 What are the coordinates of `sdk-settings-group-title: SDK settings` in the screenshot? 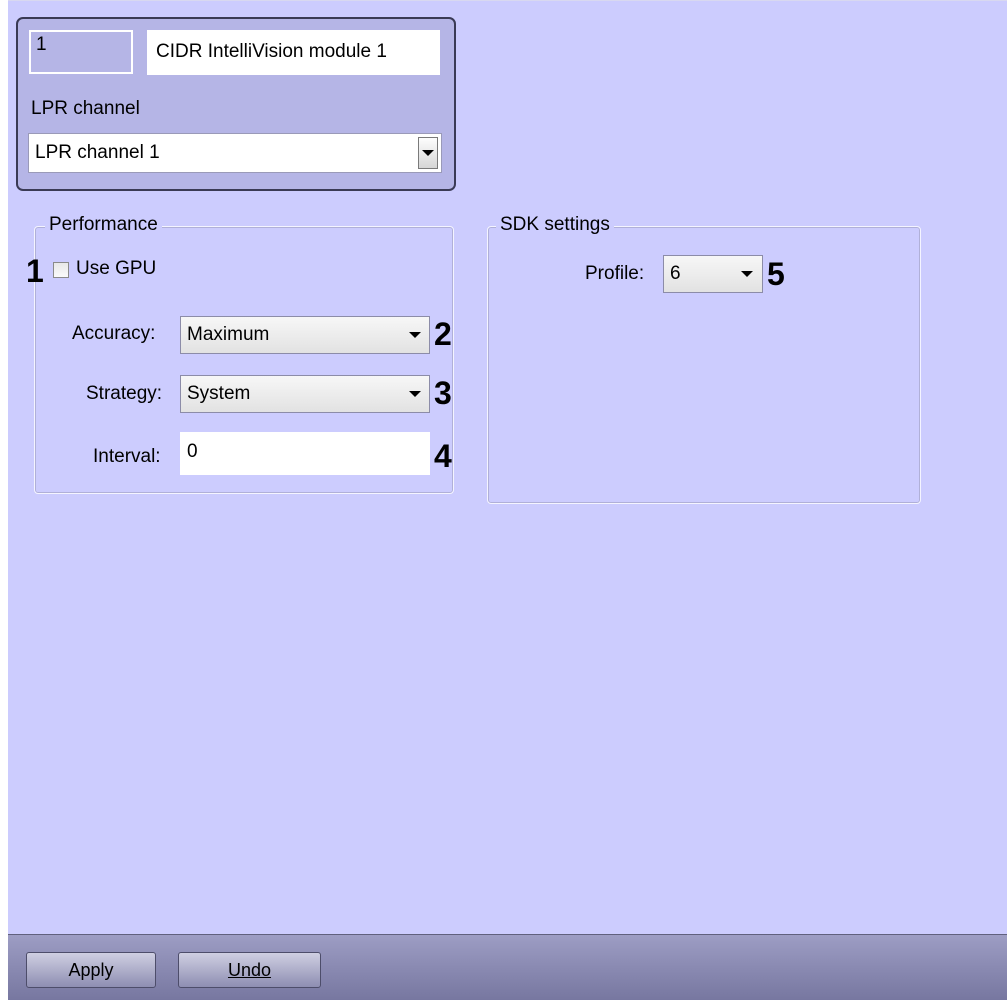 It's located at (555, 225).